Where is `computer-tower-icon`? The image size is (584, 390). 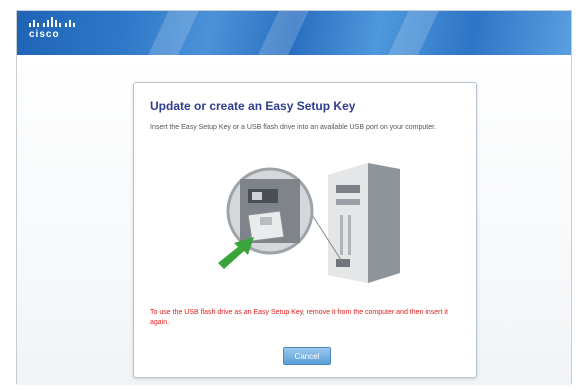
computer-tower-icon is located at coordinates (364, 223).